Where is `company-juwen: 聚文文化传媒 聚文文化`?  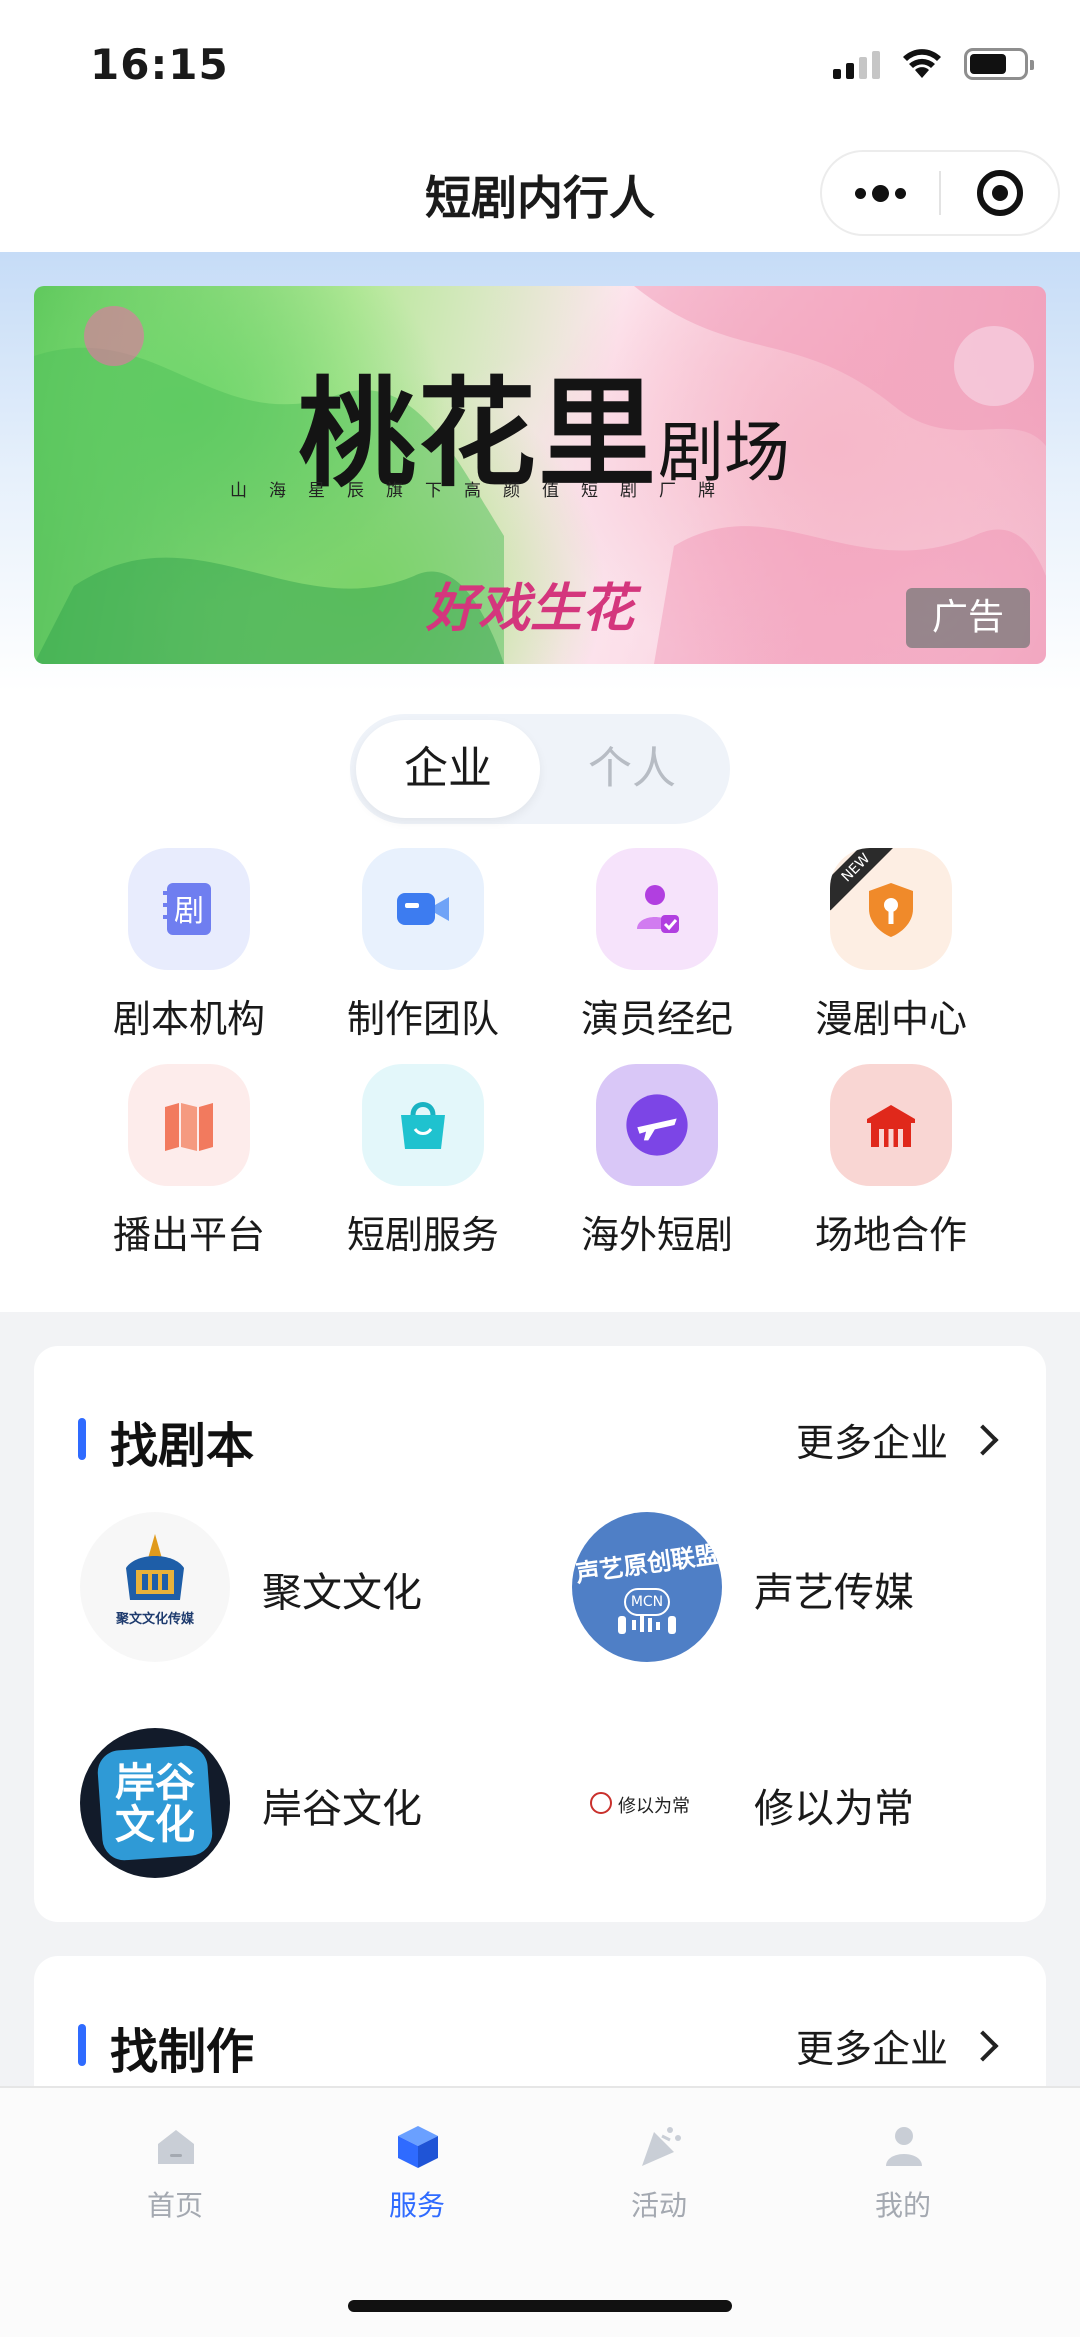
company-juwen: 聚文文化传媒 聚文文化 is located at coordinates (320, 1587).